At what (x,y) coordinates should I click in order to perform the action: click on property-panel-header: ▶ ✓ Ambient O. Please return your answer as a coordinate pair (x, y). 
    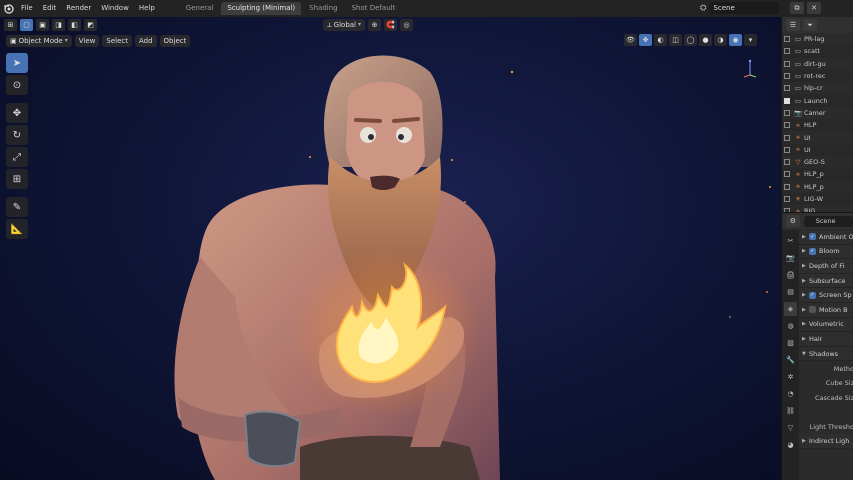
    Looking at the image, I should click on (826, 237).